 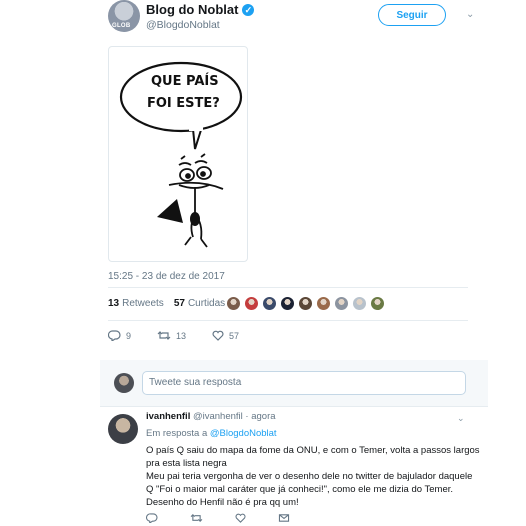 I want to click on reply-text-line: Desenho do Henfil não é pra qq um!, so click(x=222, y=502).